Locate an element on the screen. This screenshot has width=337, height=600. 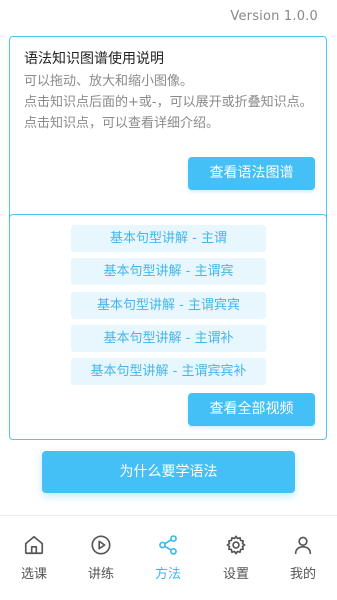
tab-practice-label: 讲练 is located at coordinates (100, 574).